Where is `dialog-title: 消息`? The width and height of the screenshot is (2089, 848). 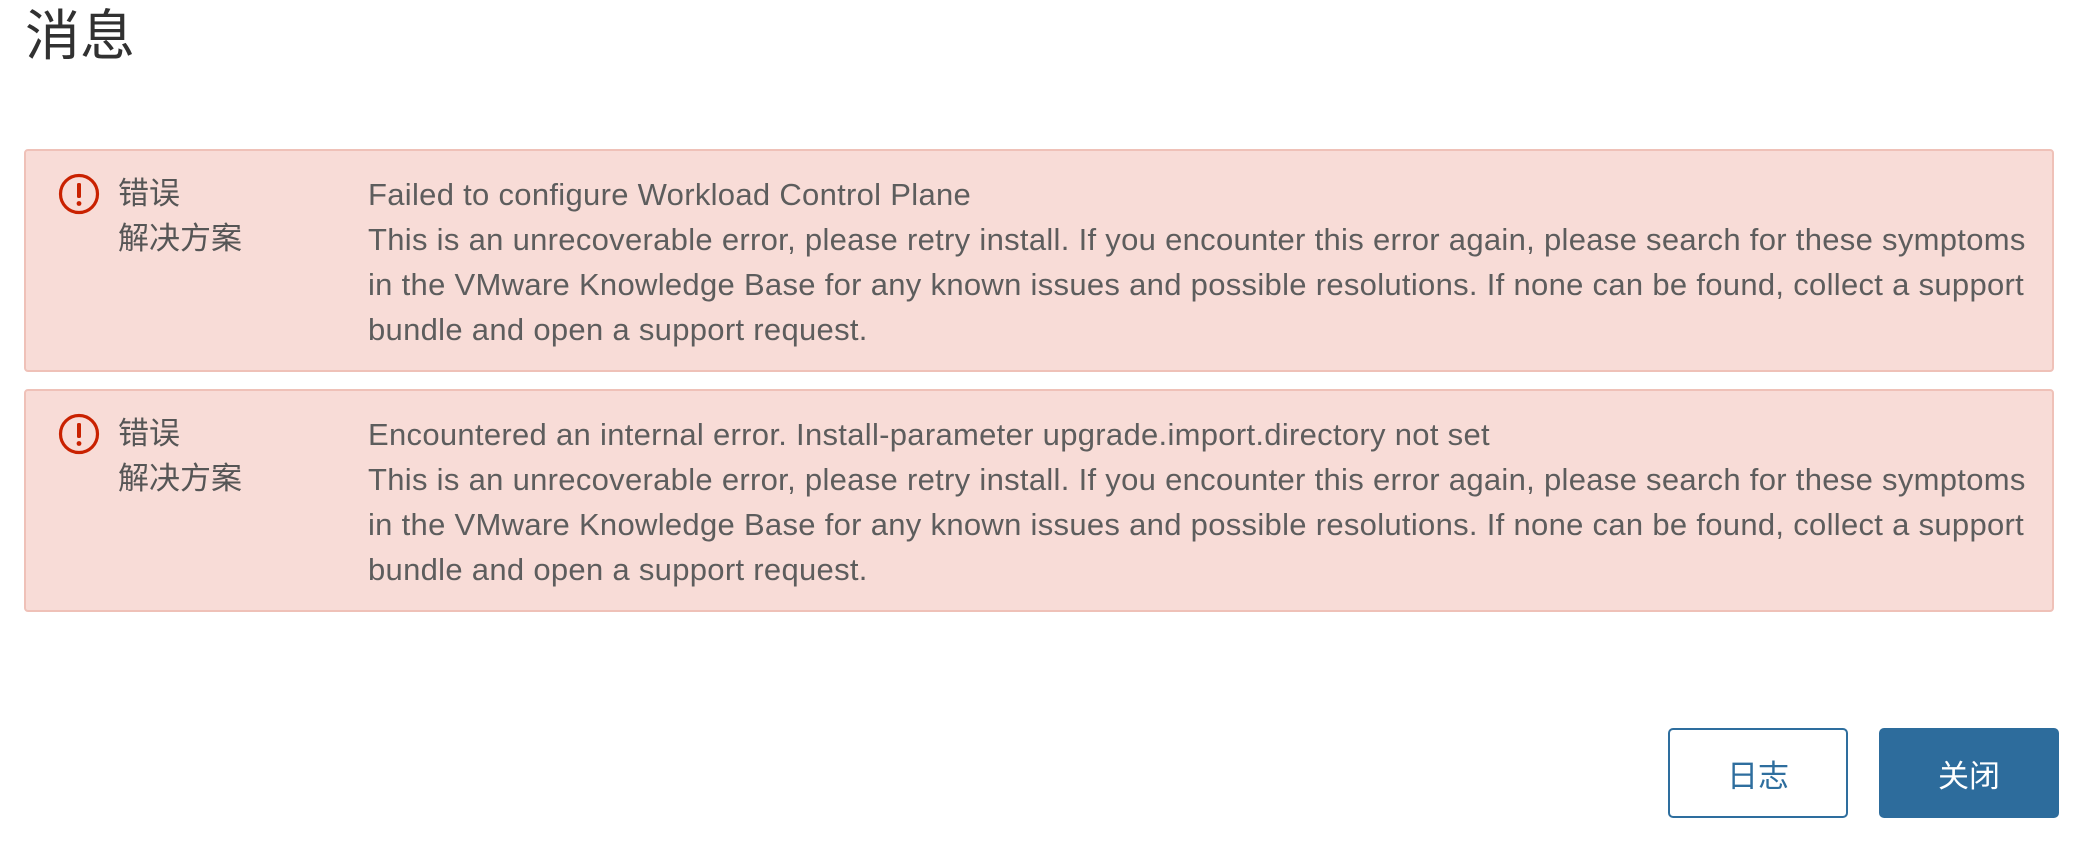 dialog-title: 消息 is located at coordinates (80, 36).